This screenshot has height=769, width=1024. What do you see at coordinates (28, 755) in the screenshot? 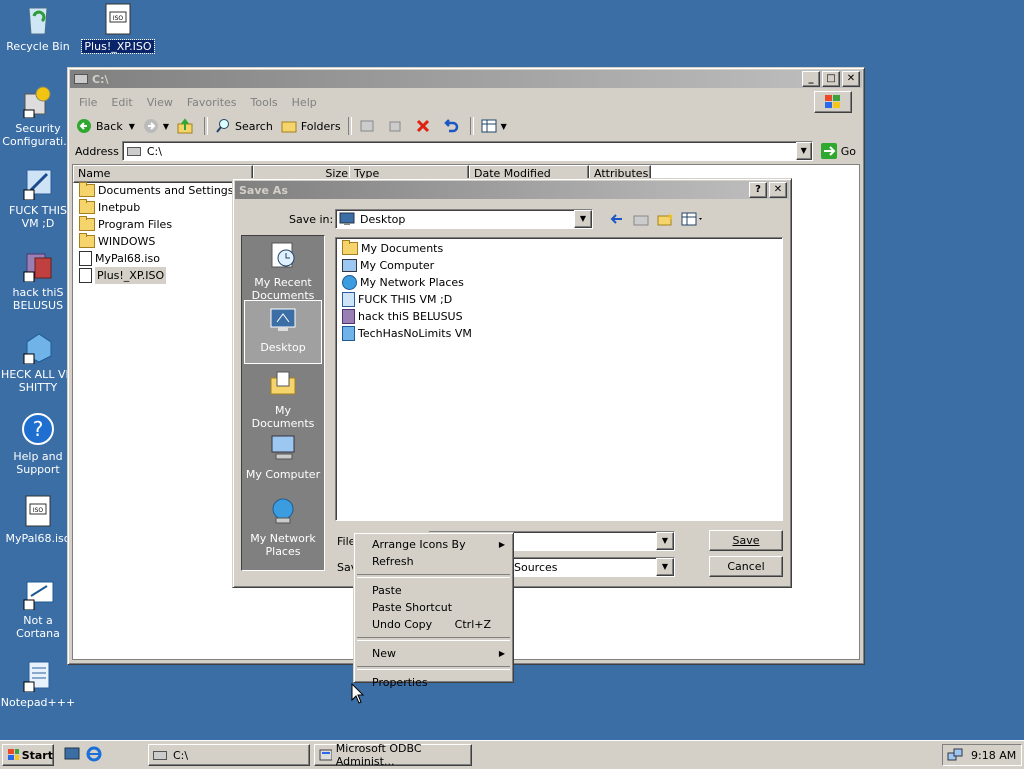
I see `start-button: Start` at bounding box center [28, 755].